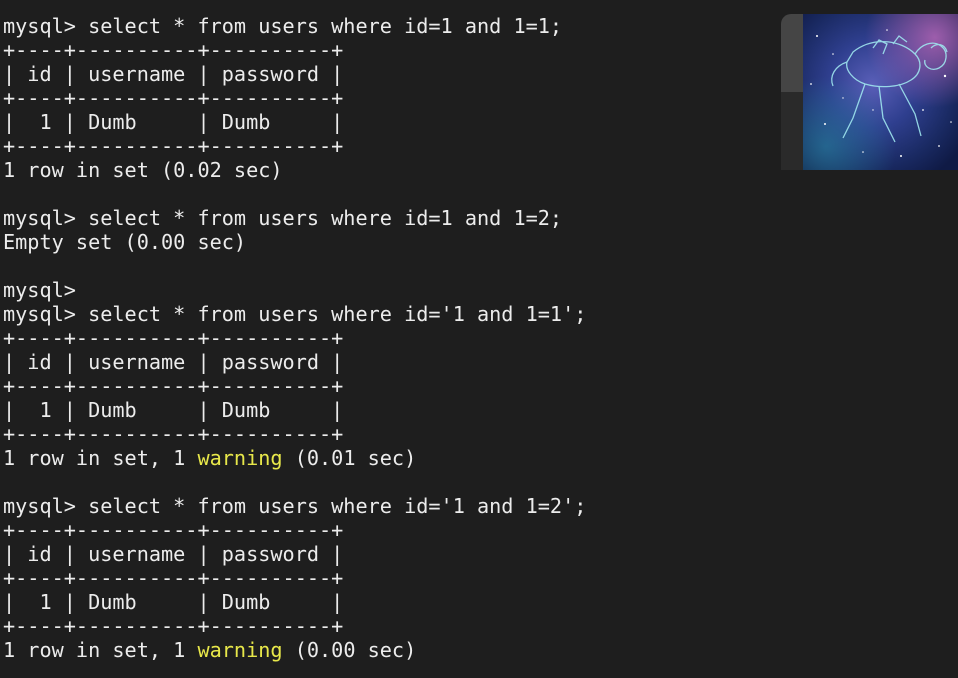  I want to click on window-edge, so click(792, 131).